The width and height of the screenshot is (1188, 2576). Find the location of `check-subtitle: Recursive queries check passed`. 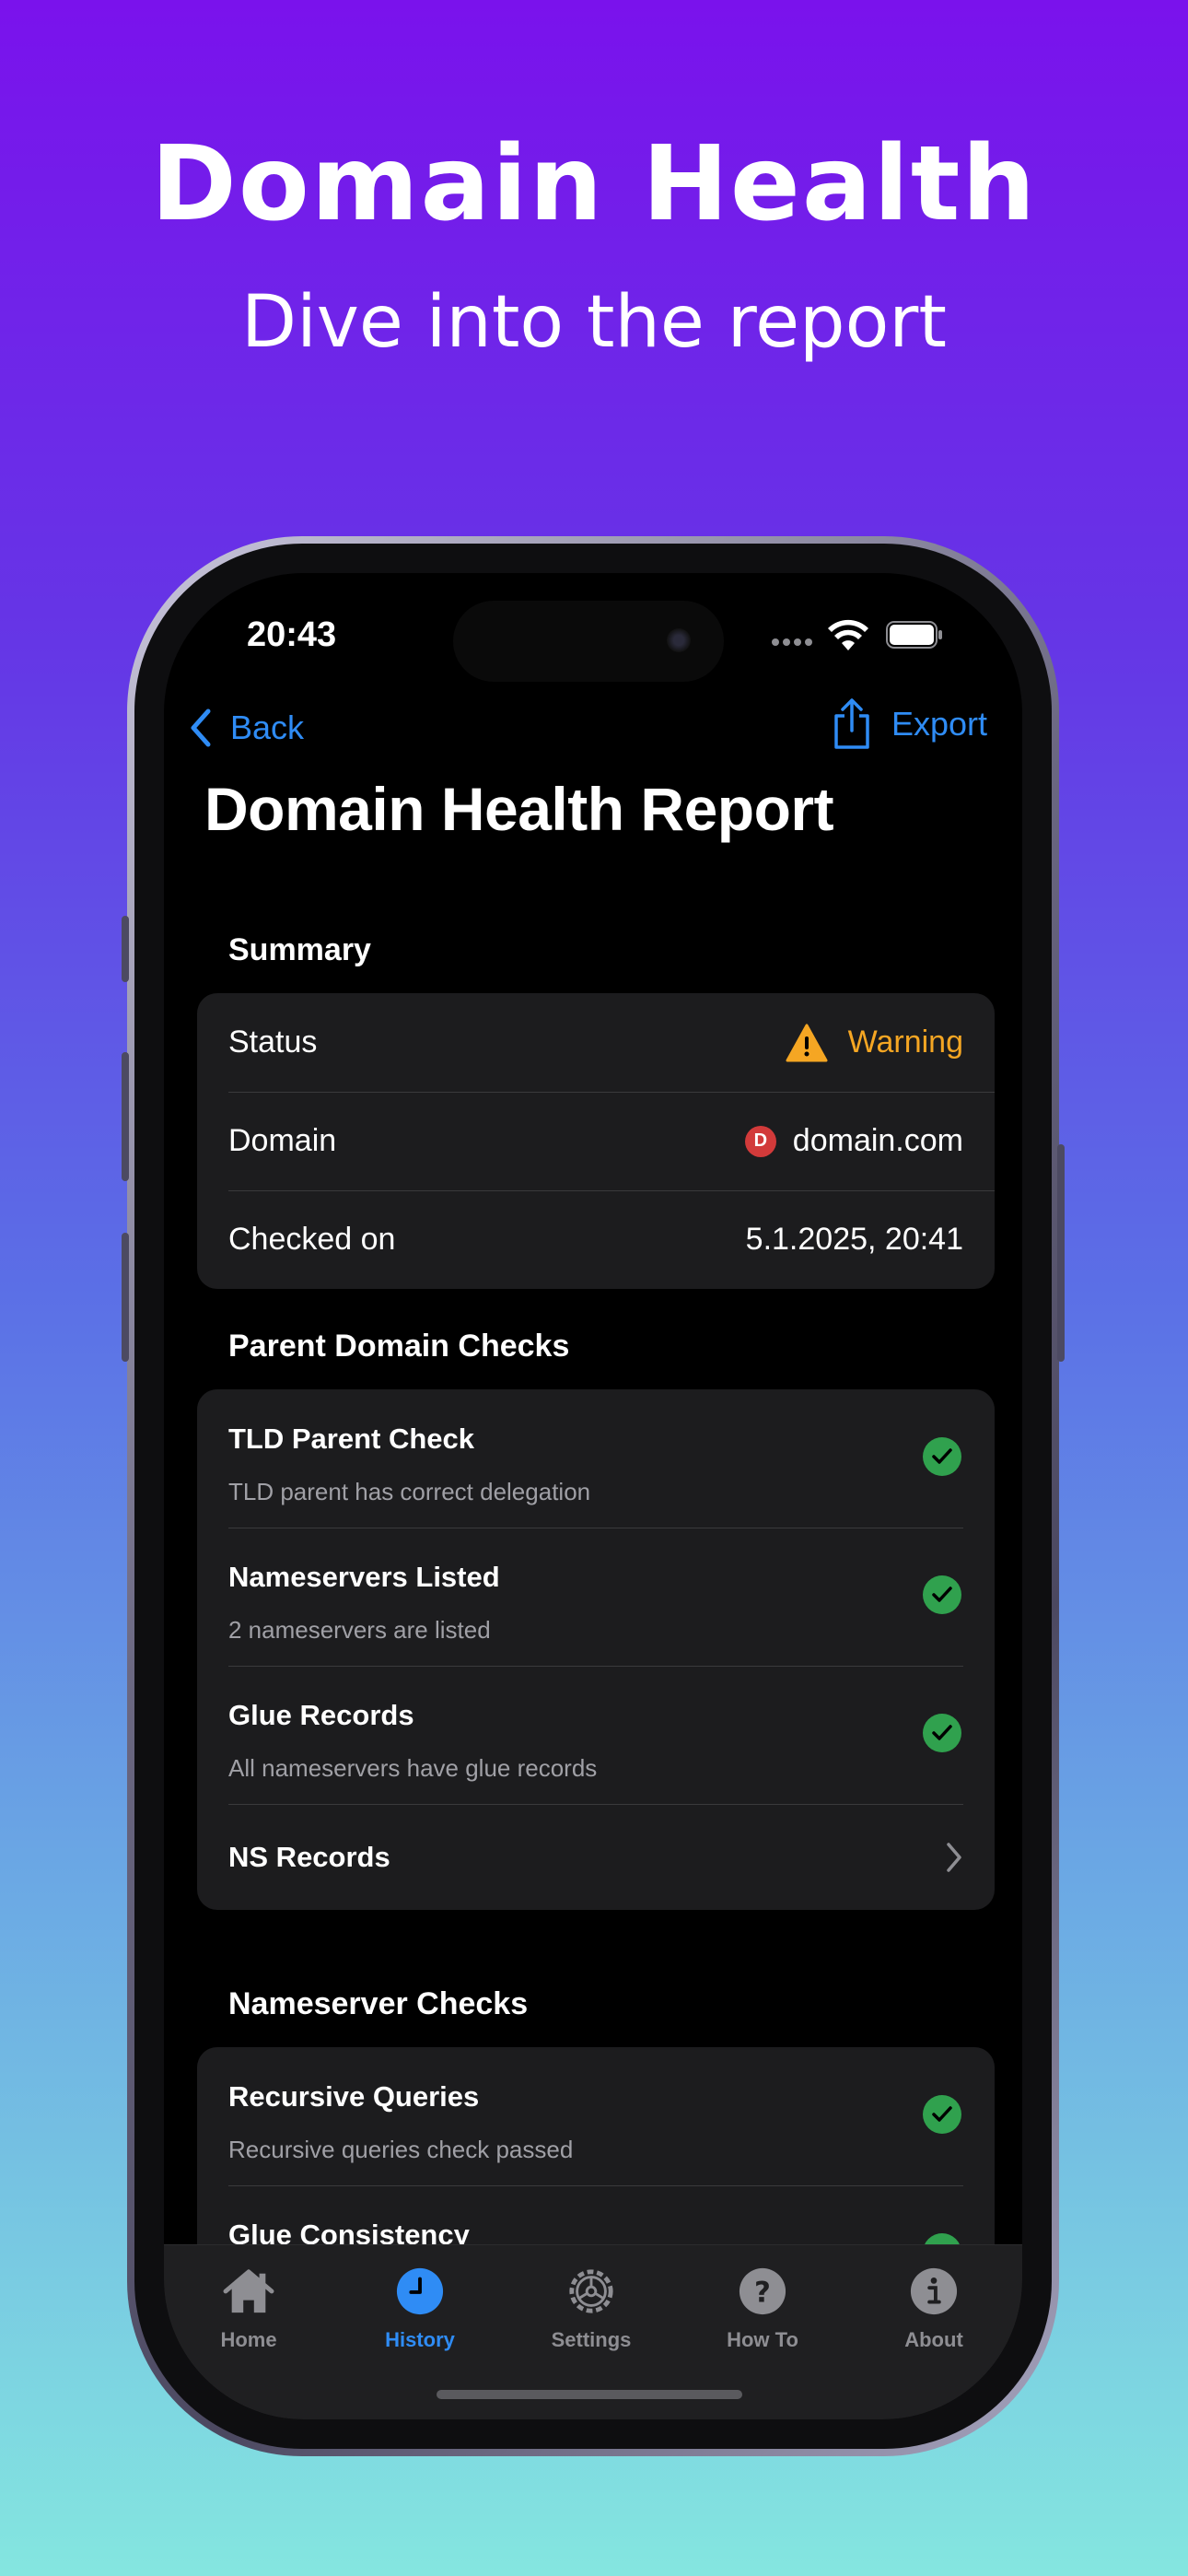

check-subtitle: Recursive queries check passed is located at coordinates (401, 2149).